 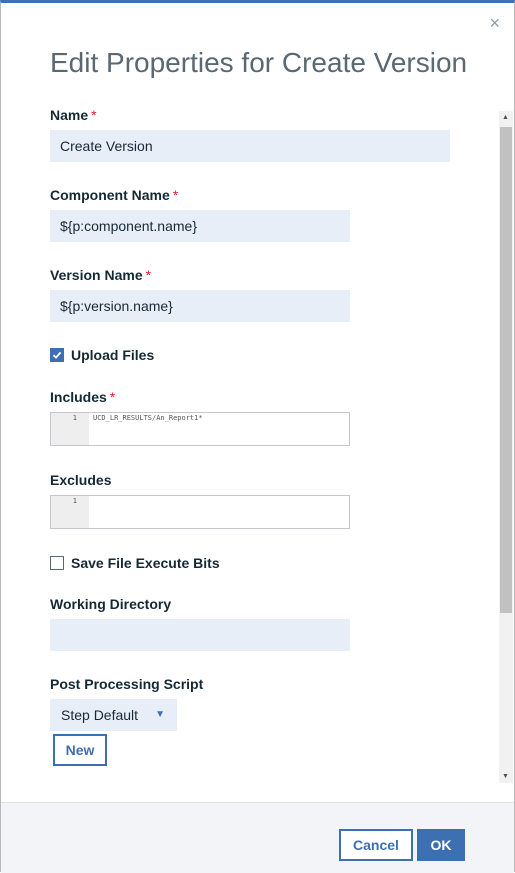 I want to click on selected-value: Step Default, so click(x=100, y=715).